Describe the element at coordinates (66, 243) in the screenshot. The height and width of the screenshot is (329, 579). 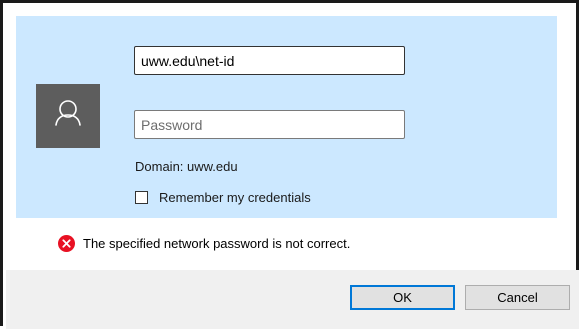
I see `error-icon` at that location.